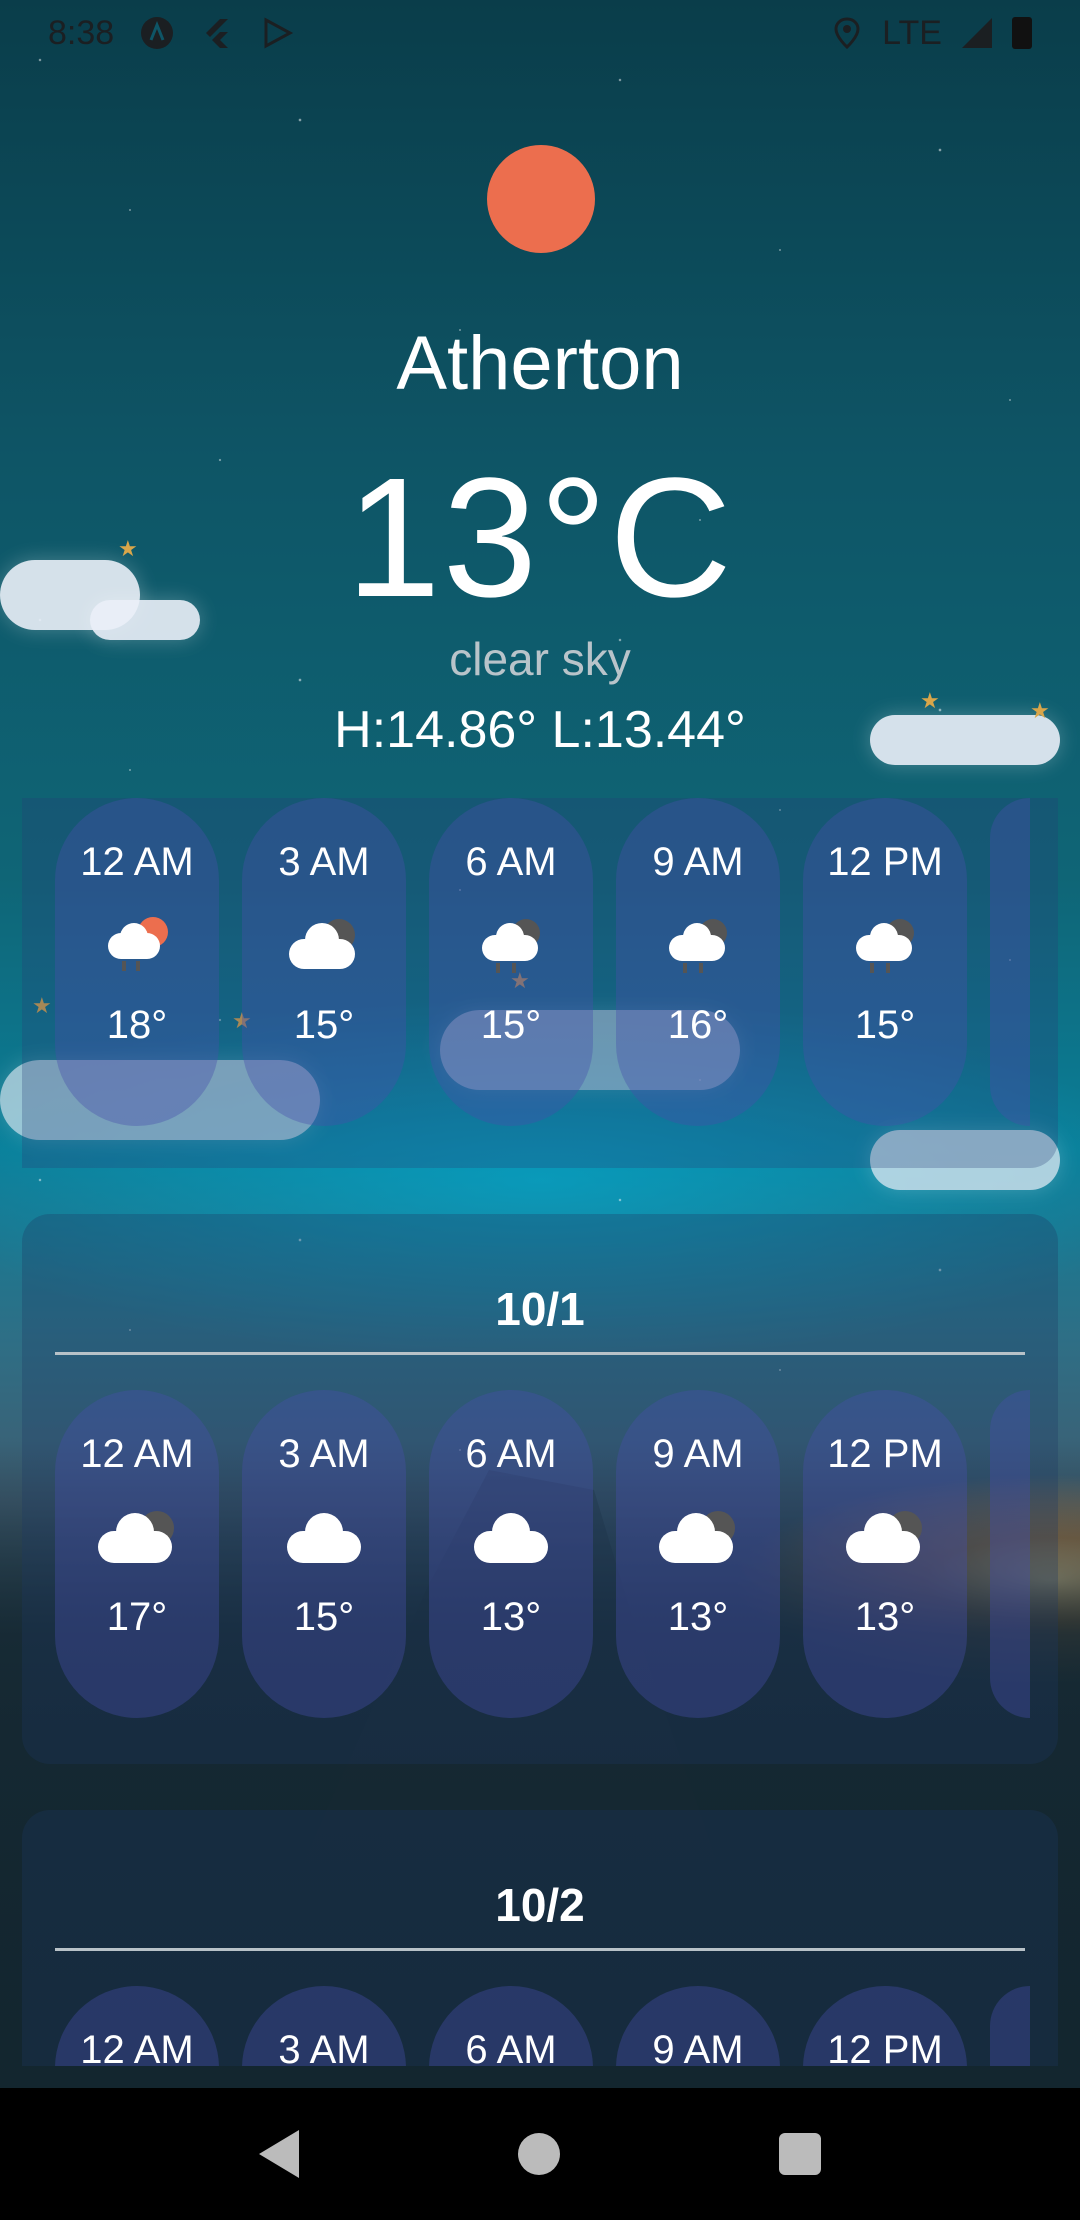  What do you see at coordinates (540, 1309) in the screenshot?
I see `day-date: 10/1` at bounding box center [540, 1309].